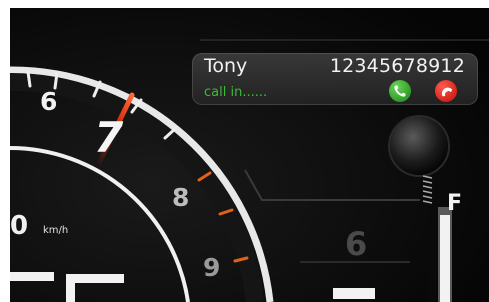  What do you see at coordinates (48, 101) in the screenshot?
I see `tach-label-6: 6` at bounding box center [48, 101].